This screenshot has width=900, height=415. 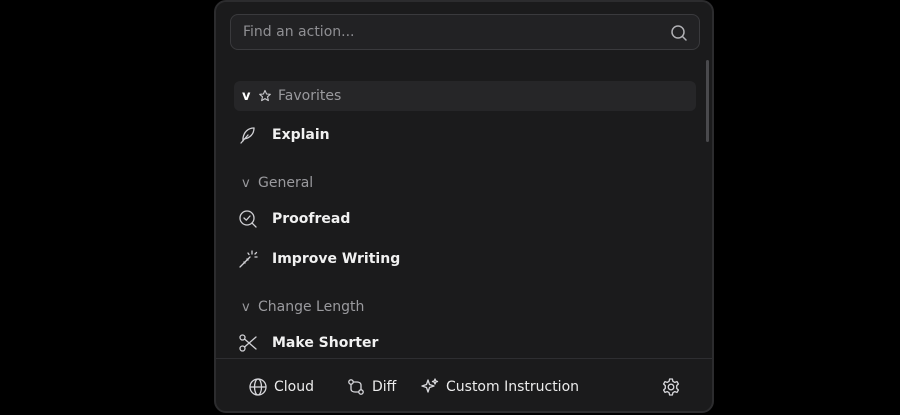 I want to click on scissors-icon, so click(x=248, y=343).